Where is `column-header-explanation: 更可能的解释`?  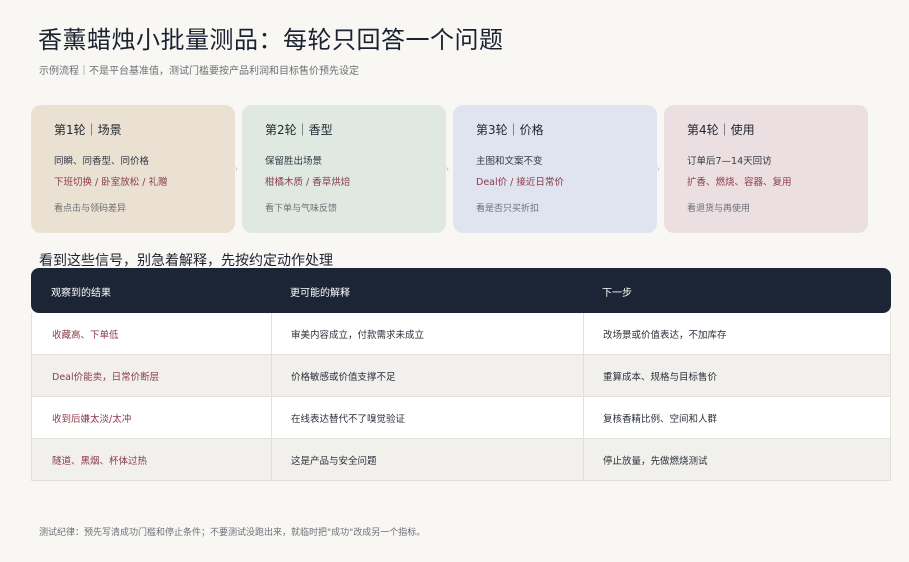 column-header-explanation: 更可能的解释 is located at coordinates (320, 293).